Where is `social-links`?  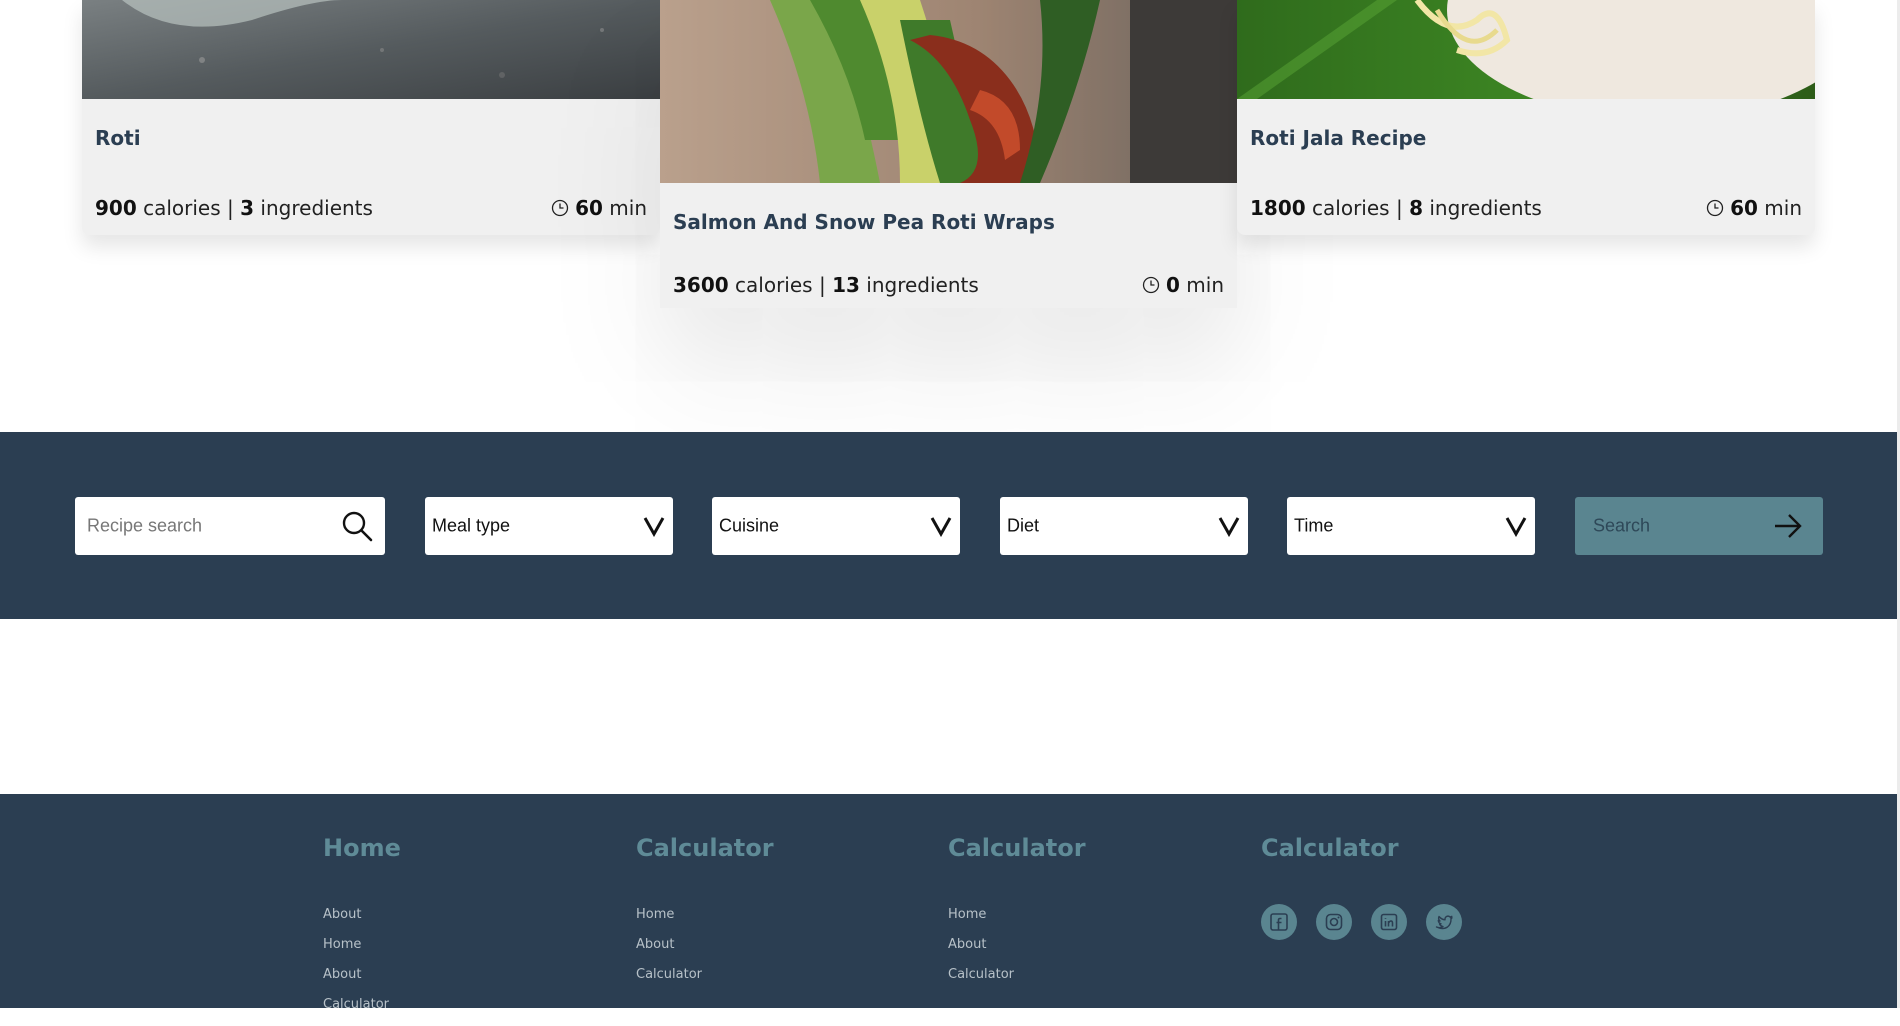
social-links is located at coordinates (1361, 922).